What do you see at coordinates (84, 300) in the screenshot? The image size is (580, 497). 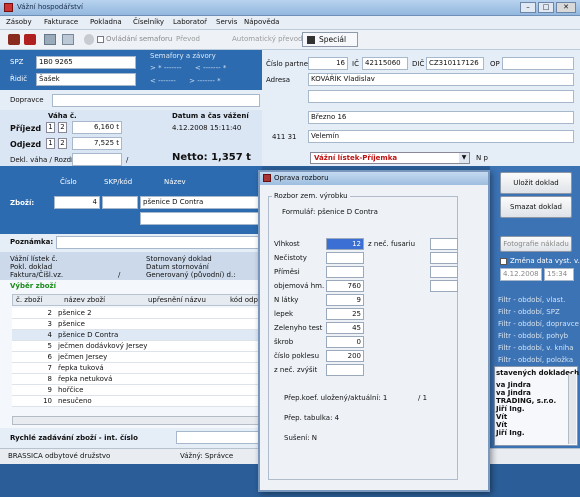 I see `col-header-nazev: název zboží` at bounding box center [84, 300].